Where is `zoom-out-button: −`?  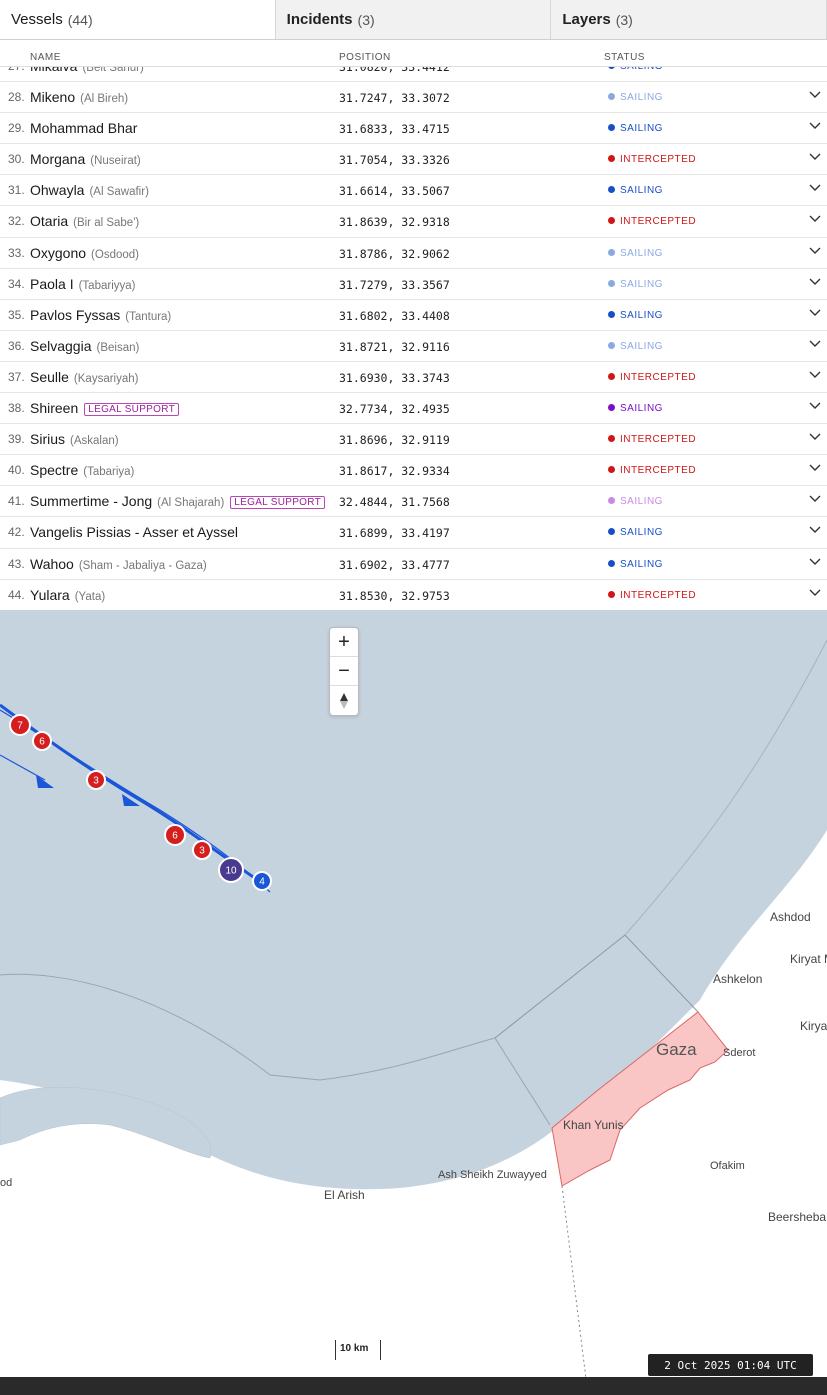 zoom-out-button: − is located at coordinates (344, 671).